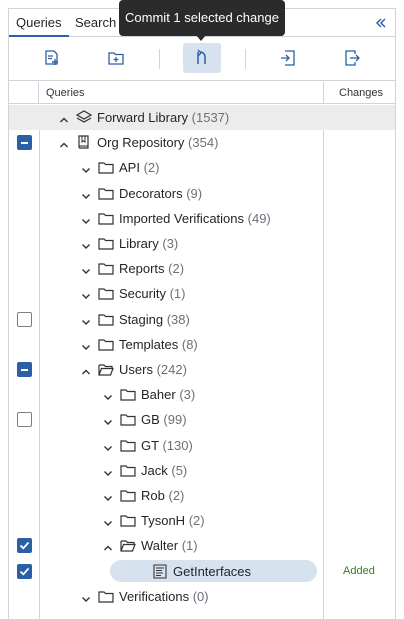  Describe the element at coordinates (84, 117) in the screenshot. I see `layers-icon` at that location.